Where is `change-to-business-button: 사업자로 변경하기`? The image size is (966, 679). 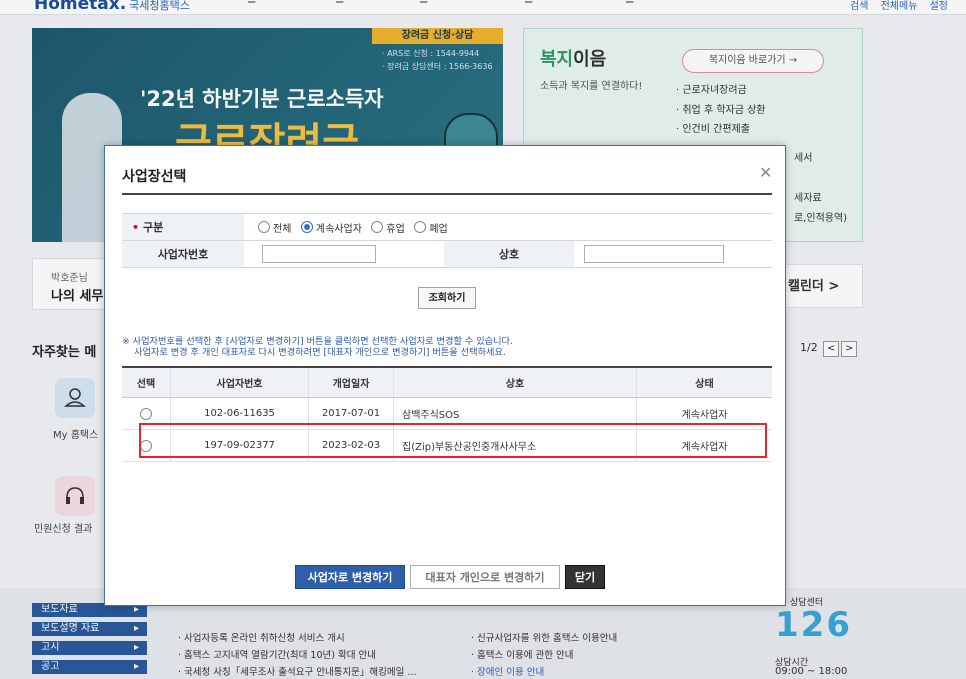 change-to-business-button: 사업자로 변경하기 is located at coordinates (350, 577).